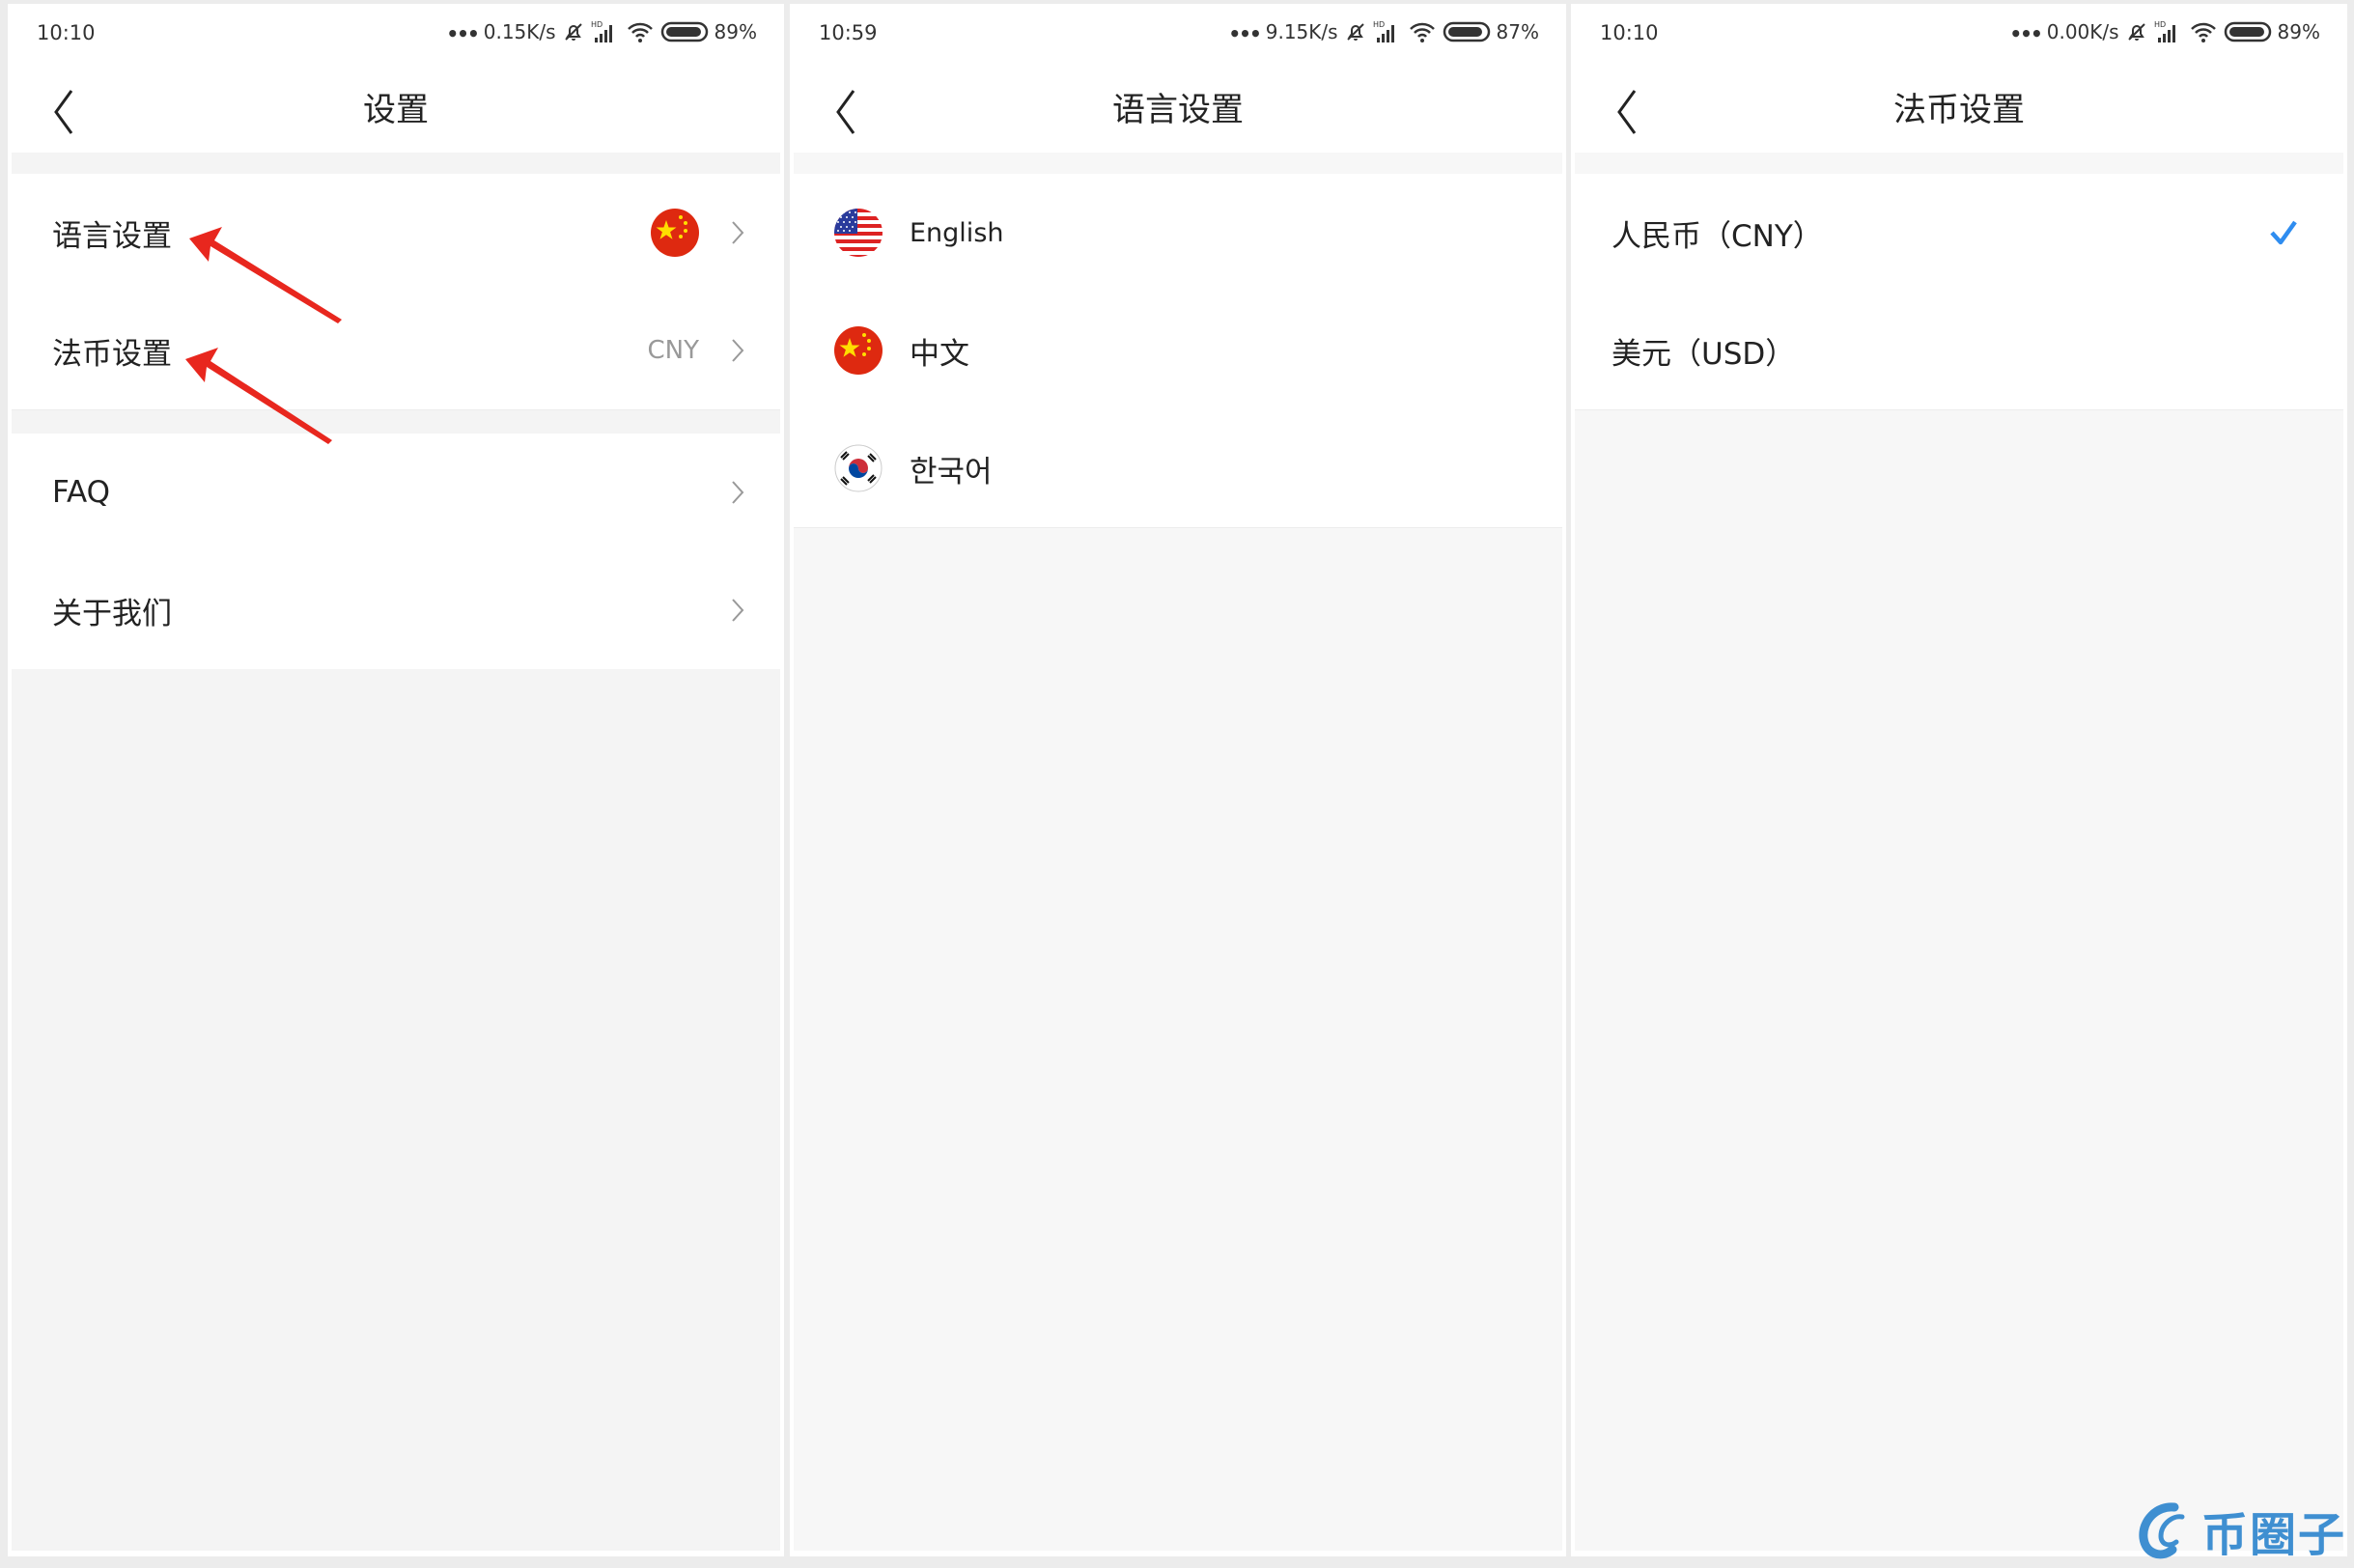 Image resolution: width=2354 pixels, height=1568 pixels. I want to click on row-label: 法币设置, so click(112, 354).